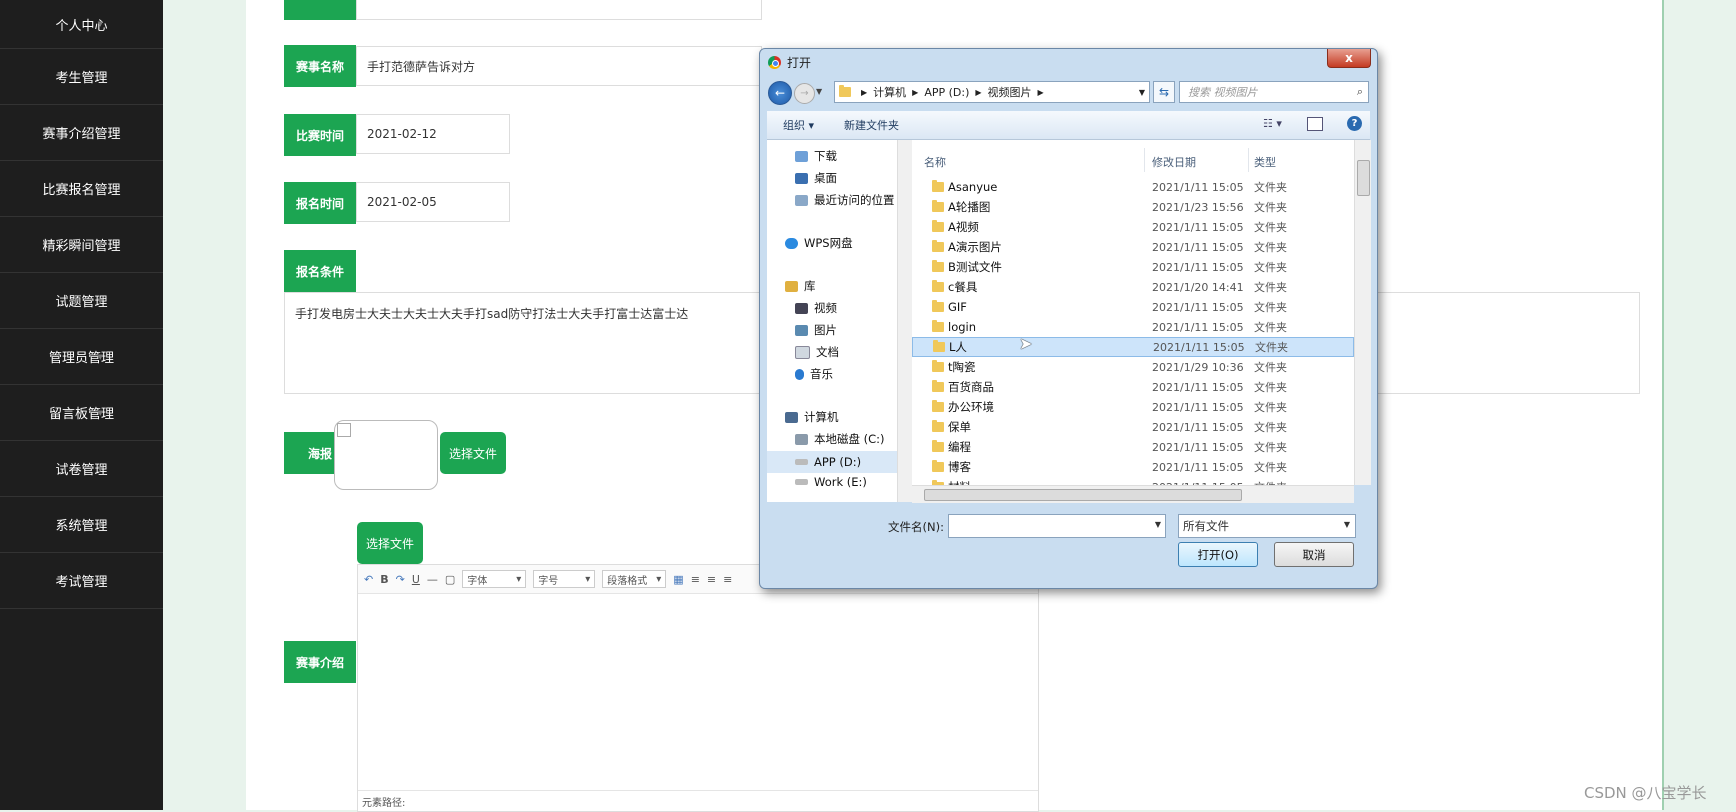 This screenshot has width=1736, height=812. I want to click on file-row: login 2021/1/11 15:05 文件夹, so click(1133, 327).